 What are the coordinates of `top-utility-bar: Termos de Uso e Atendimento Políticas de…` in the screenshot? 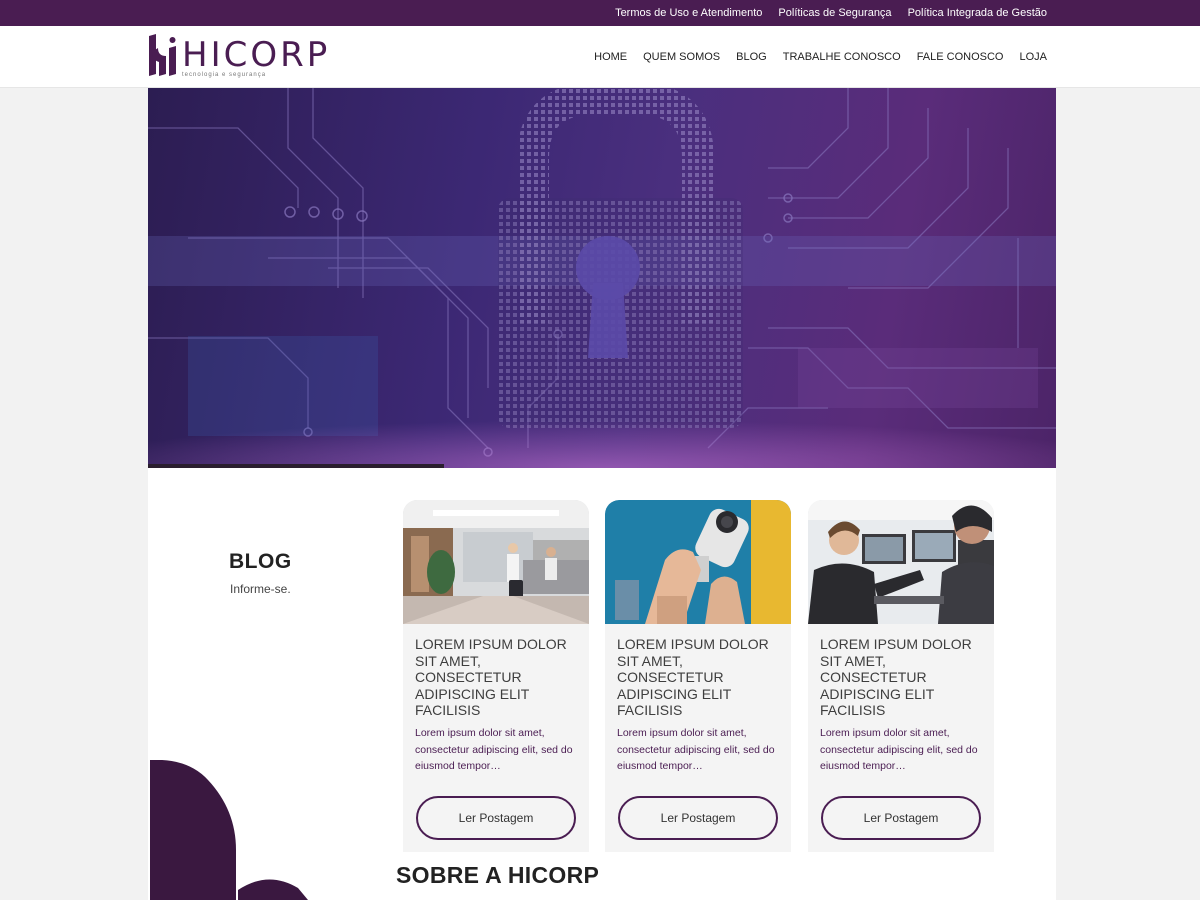 It's located at (600, 13).